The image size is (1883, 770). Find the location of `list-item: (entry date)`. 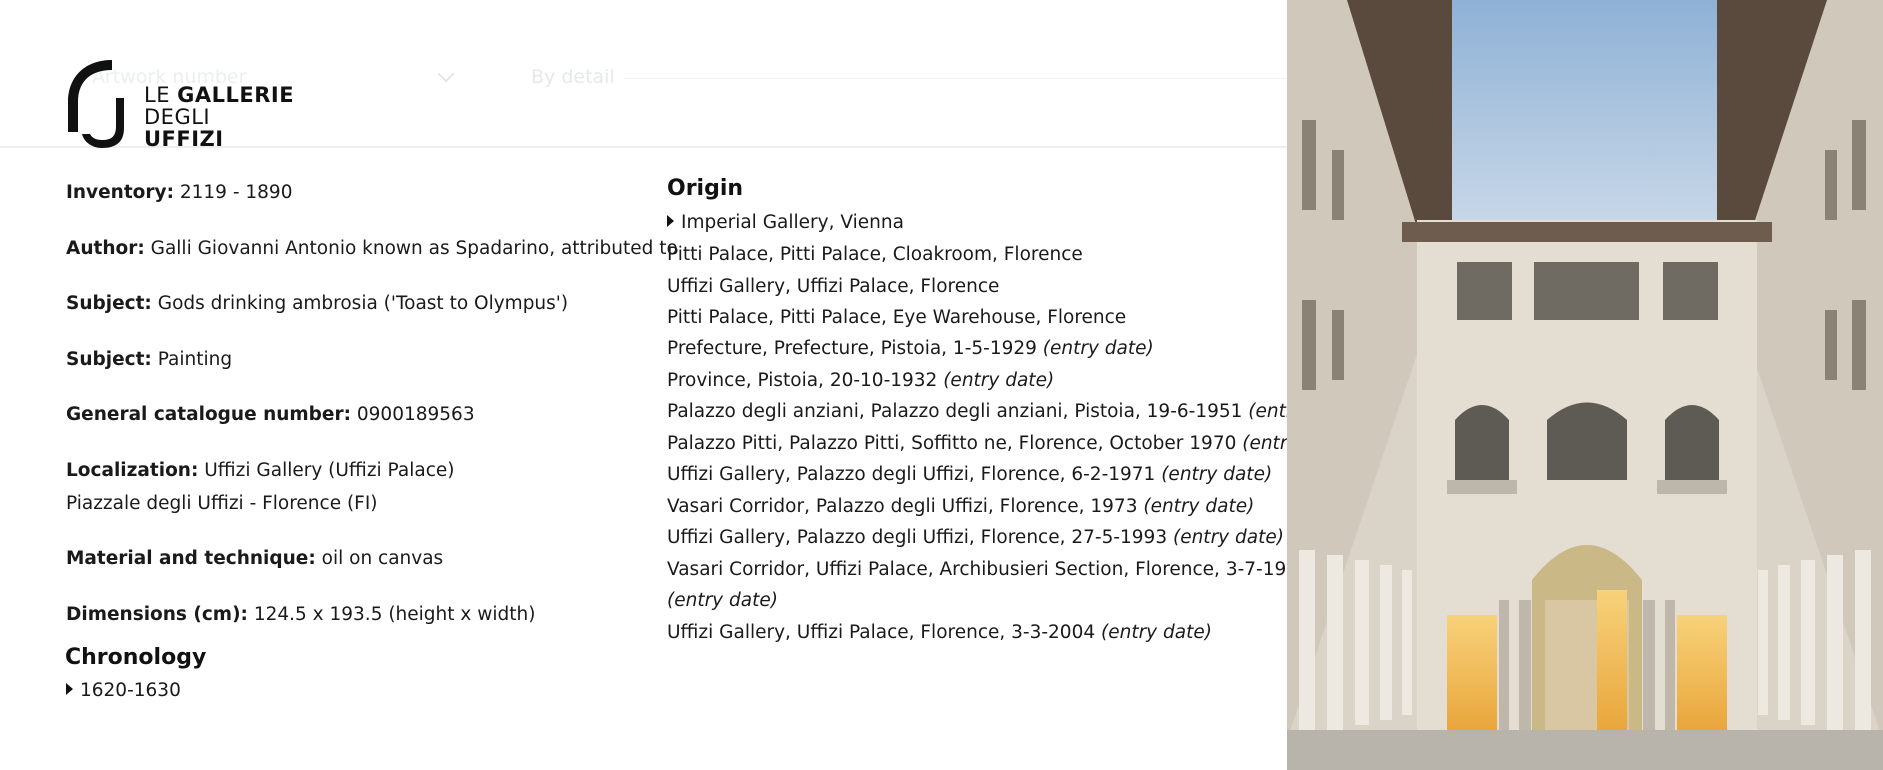

list-item: (entry date) is located at coordinates (722, 600).